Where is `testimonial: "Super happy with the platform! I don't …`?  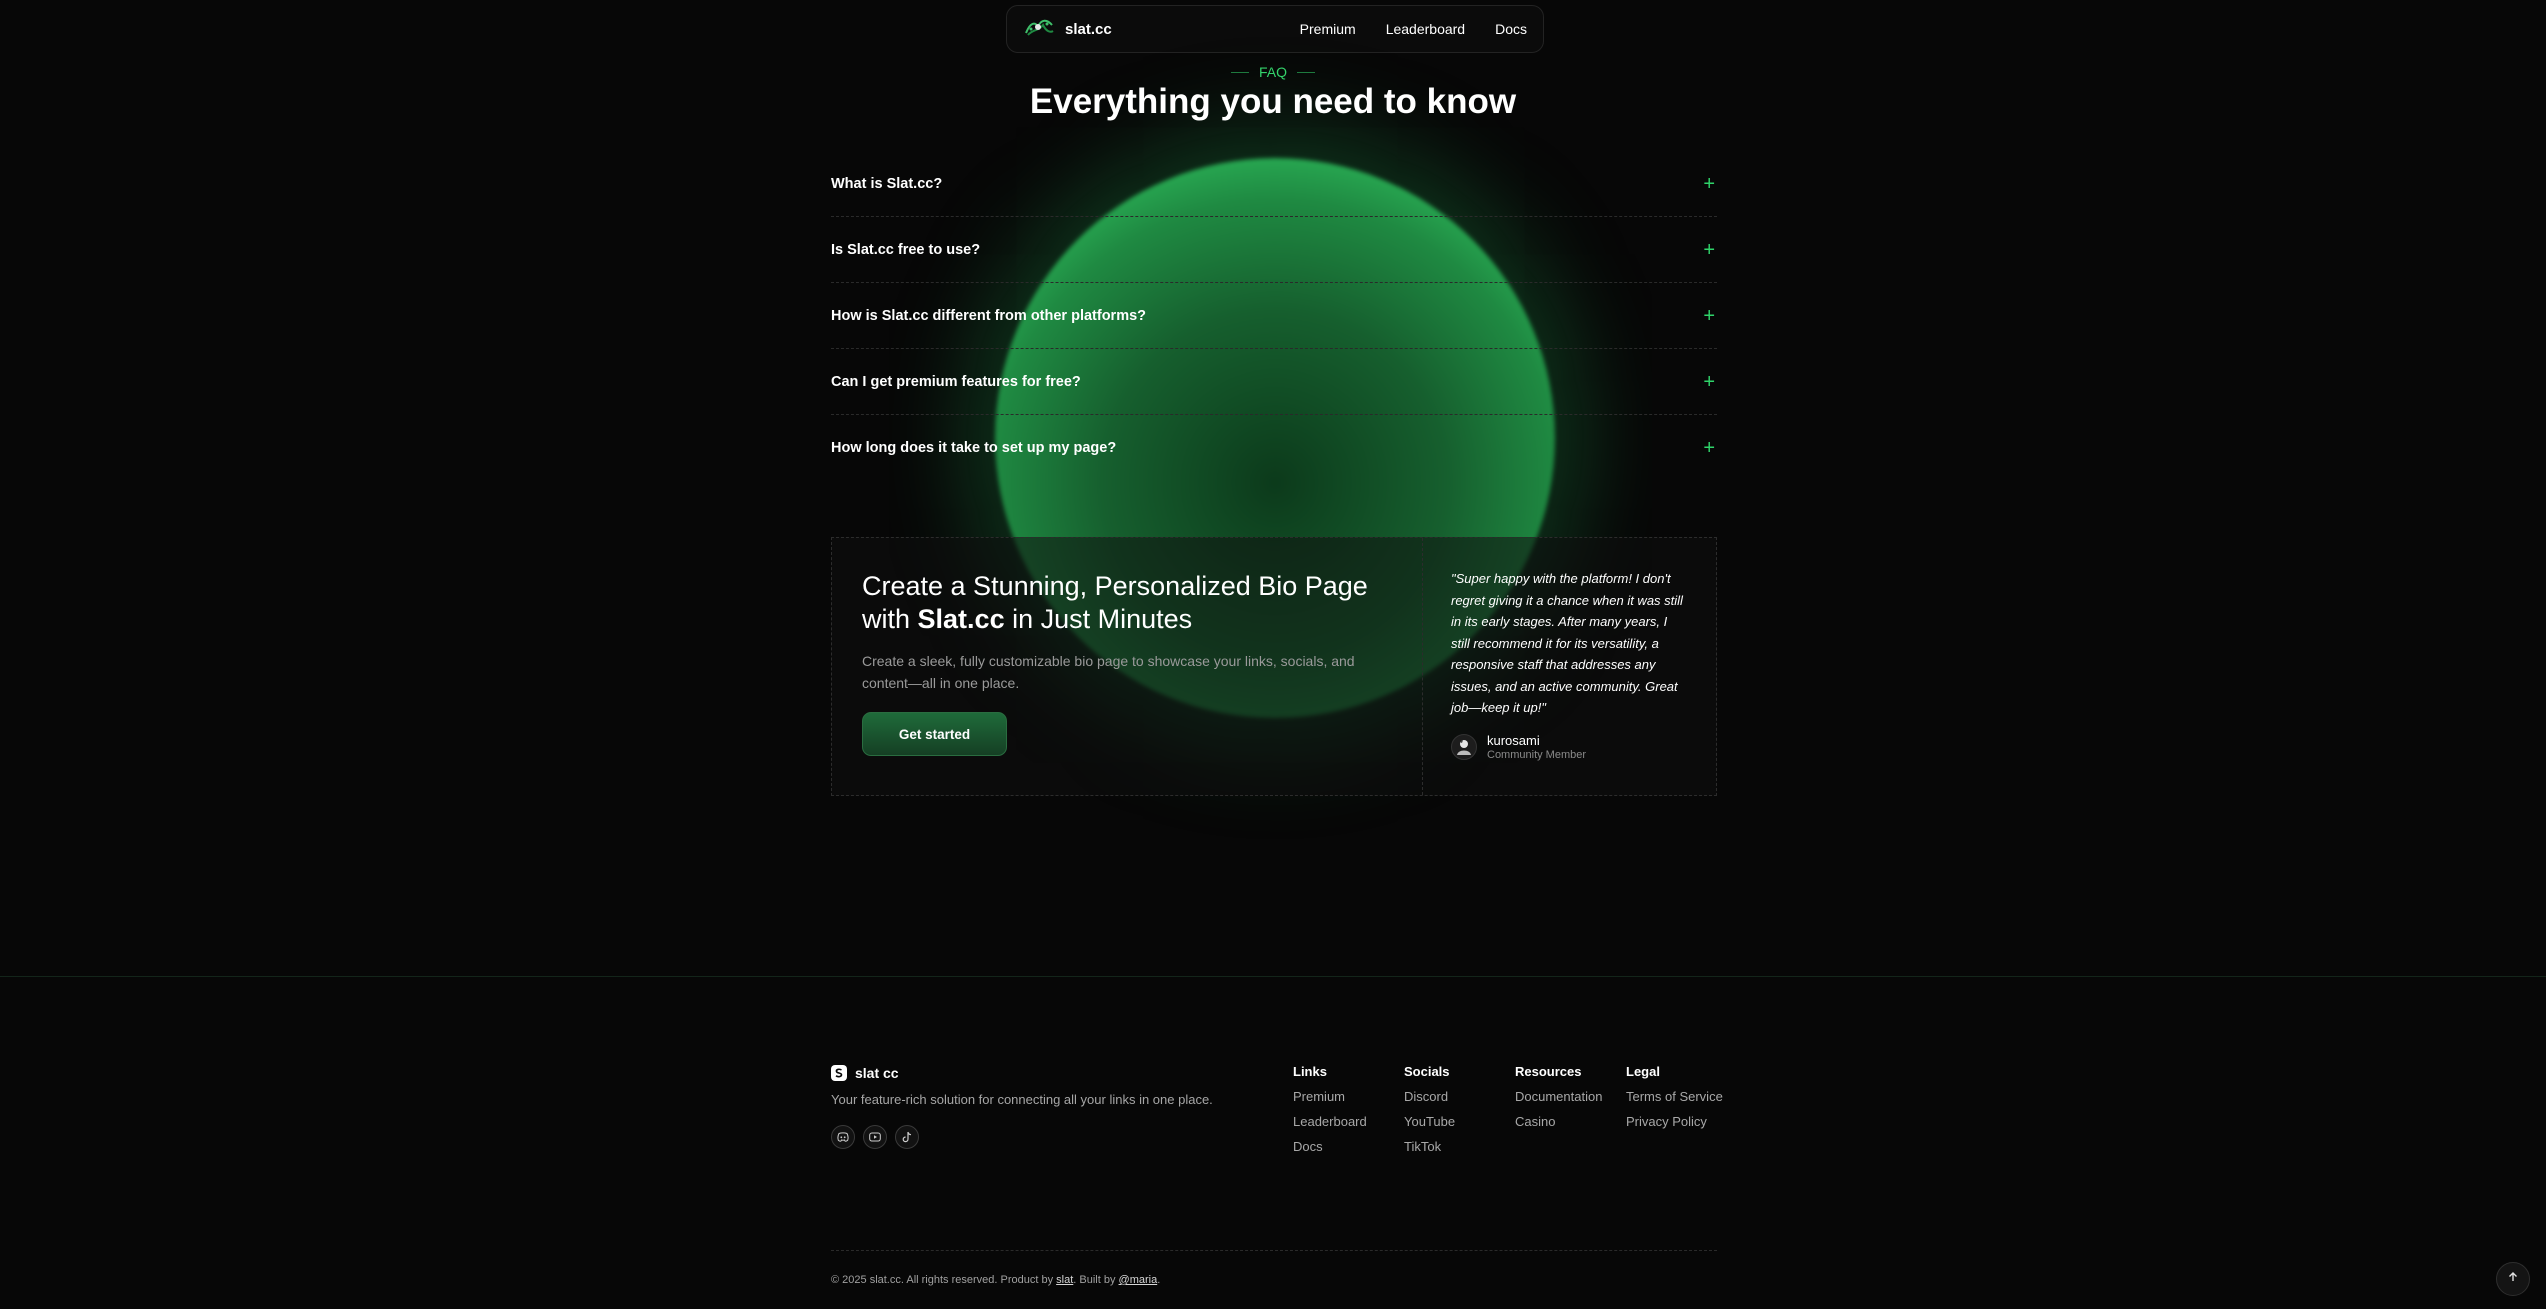 testimonial: "Super happy with the platform! I don't … is located at coordinates (1569, 666).